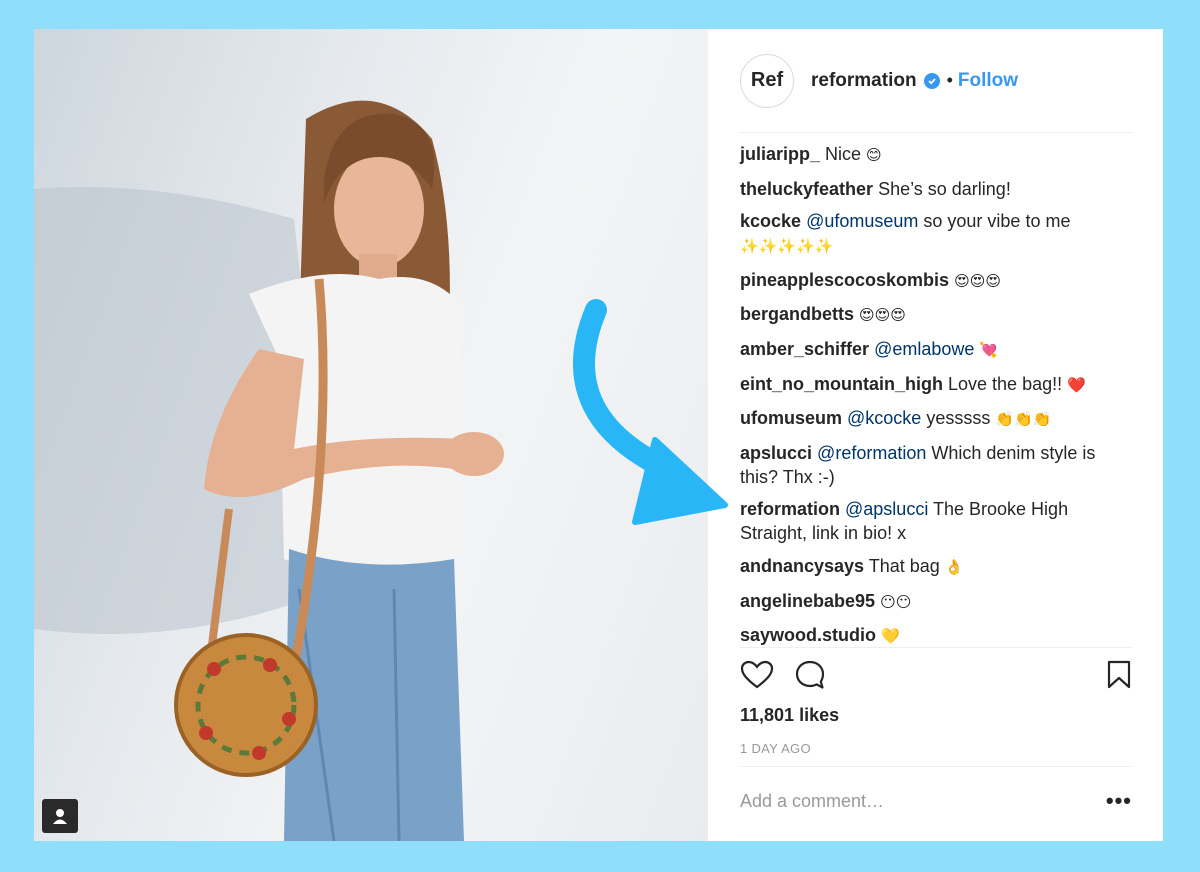 This screenshot has width=1200, height=872. Describe the element at coordinates (884, 509) in the screenshot. I see `comment-mention: @apslucci` at that location.